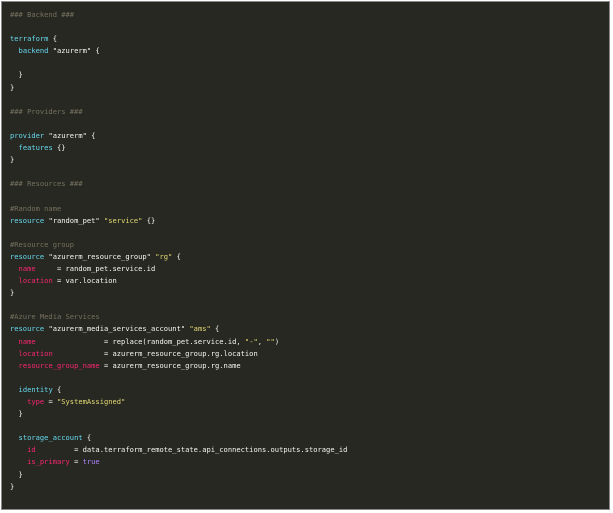 The image size is (613, 513). I want to click on code-token-comment: ### Providers ###, so click(46, 111).